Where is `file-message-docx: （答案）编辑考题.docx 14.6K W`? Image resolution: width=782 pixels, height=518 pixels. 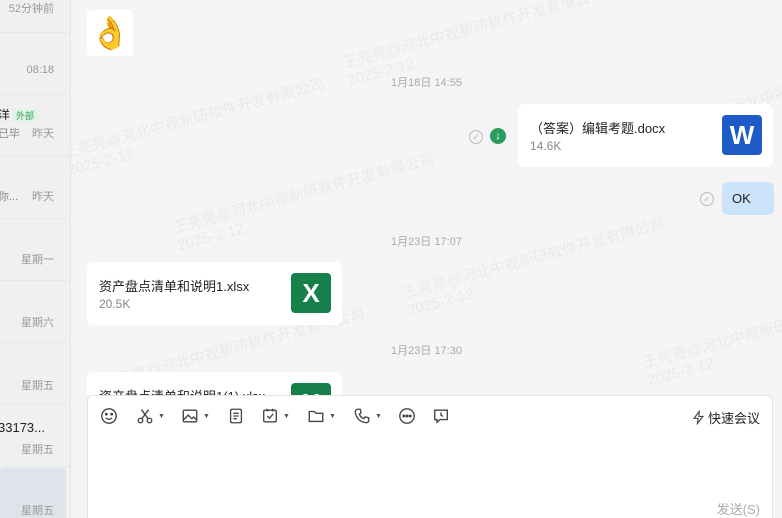 file-message-docx: （答案）编辑考题.docx 14.6K W is located at coordinates (645, 135).